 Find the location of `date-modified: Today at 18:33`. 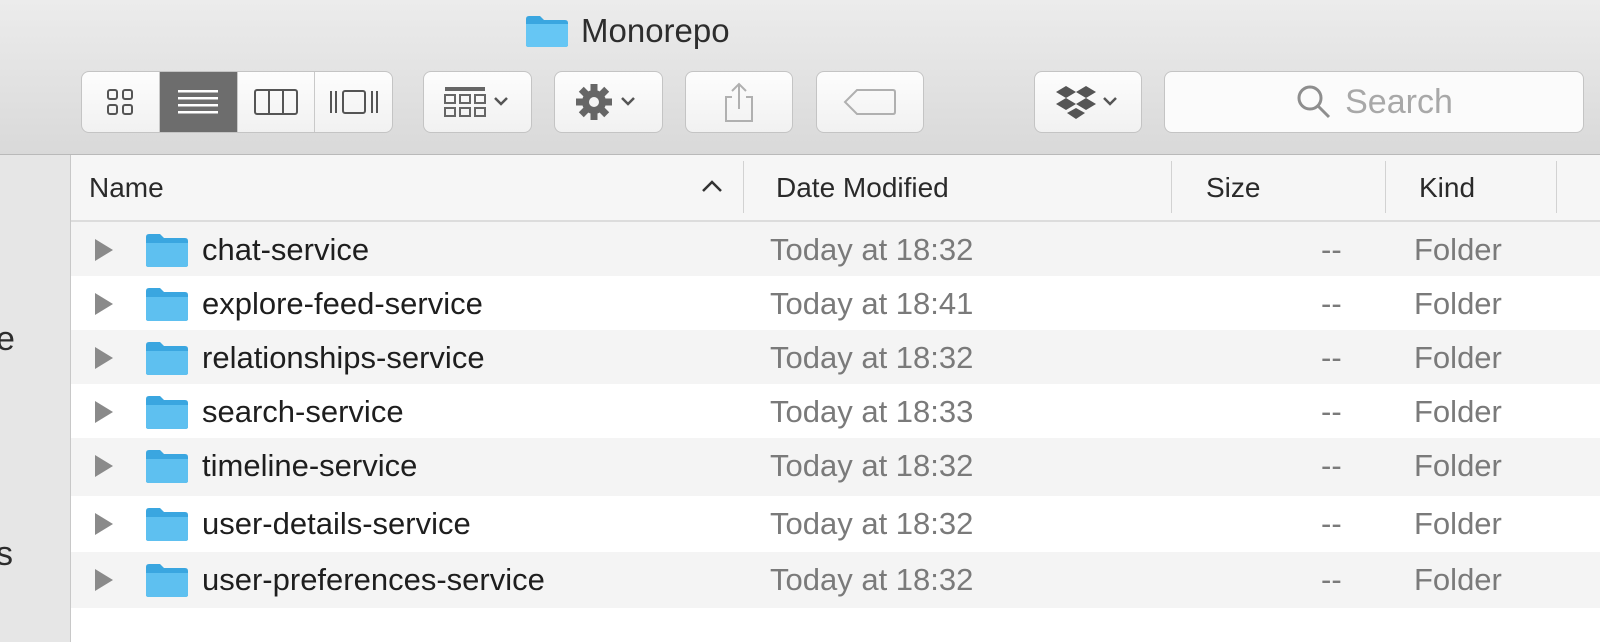

date-modified: Today at 18:33 is located at coordinates (872, 411).